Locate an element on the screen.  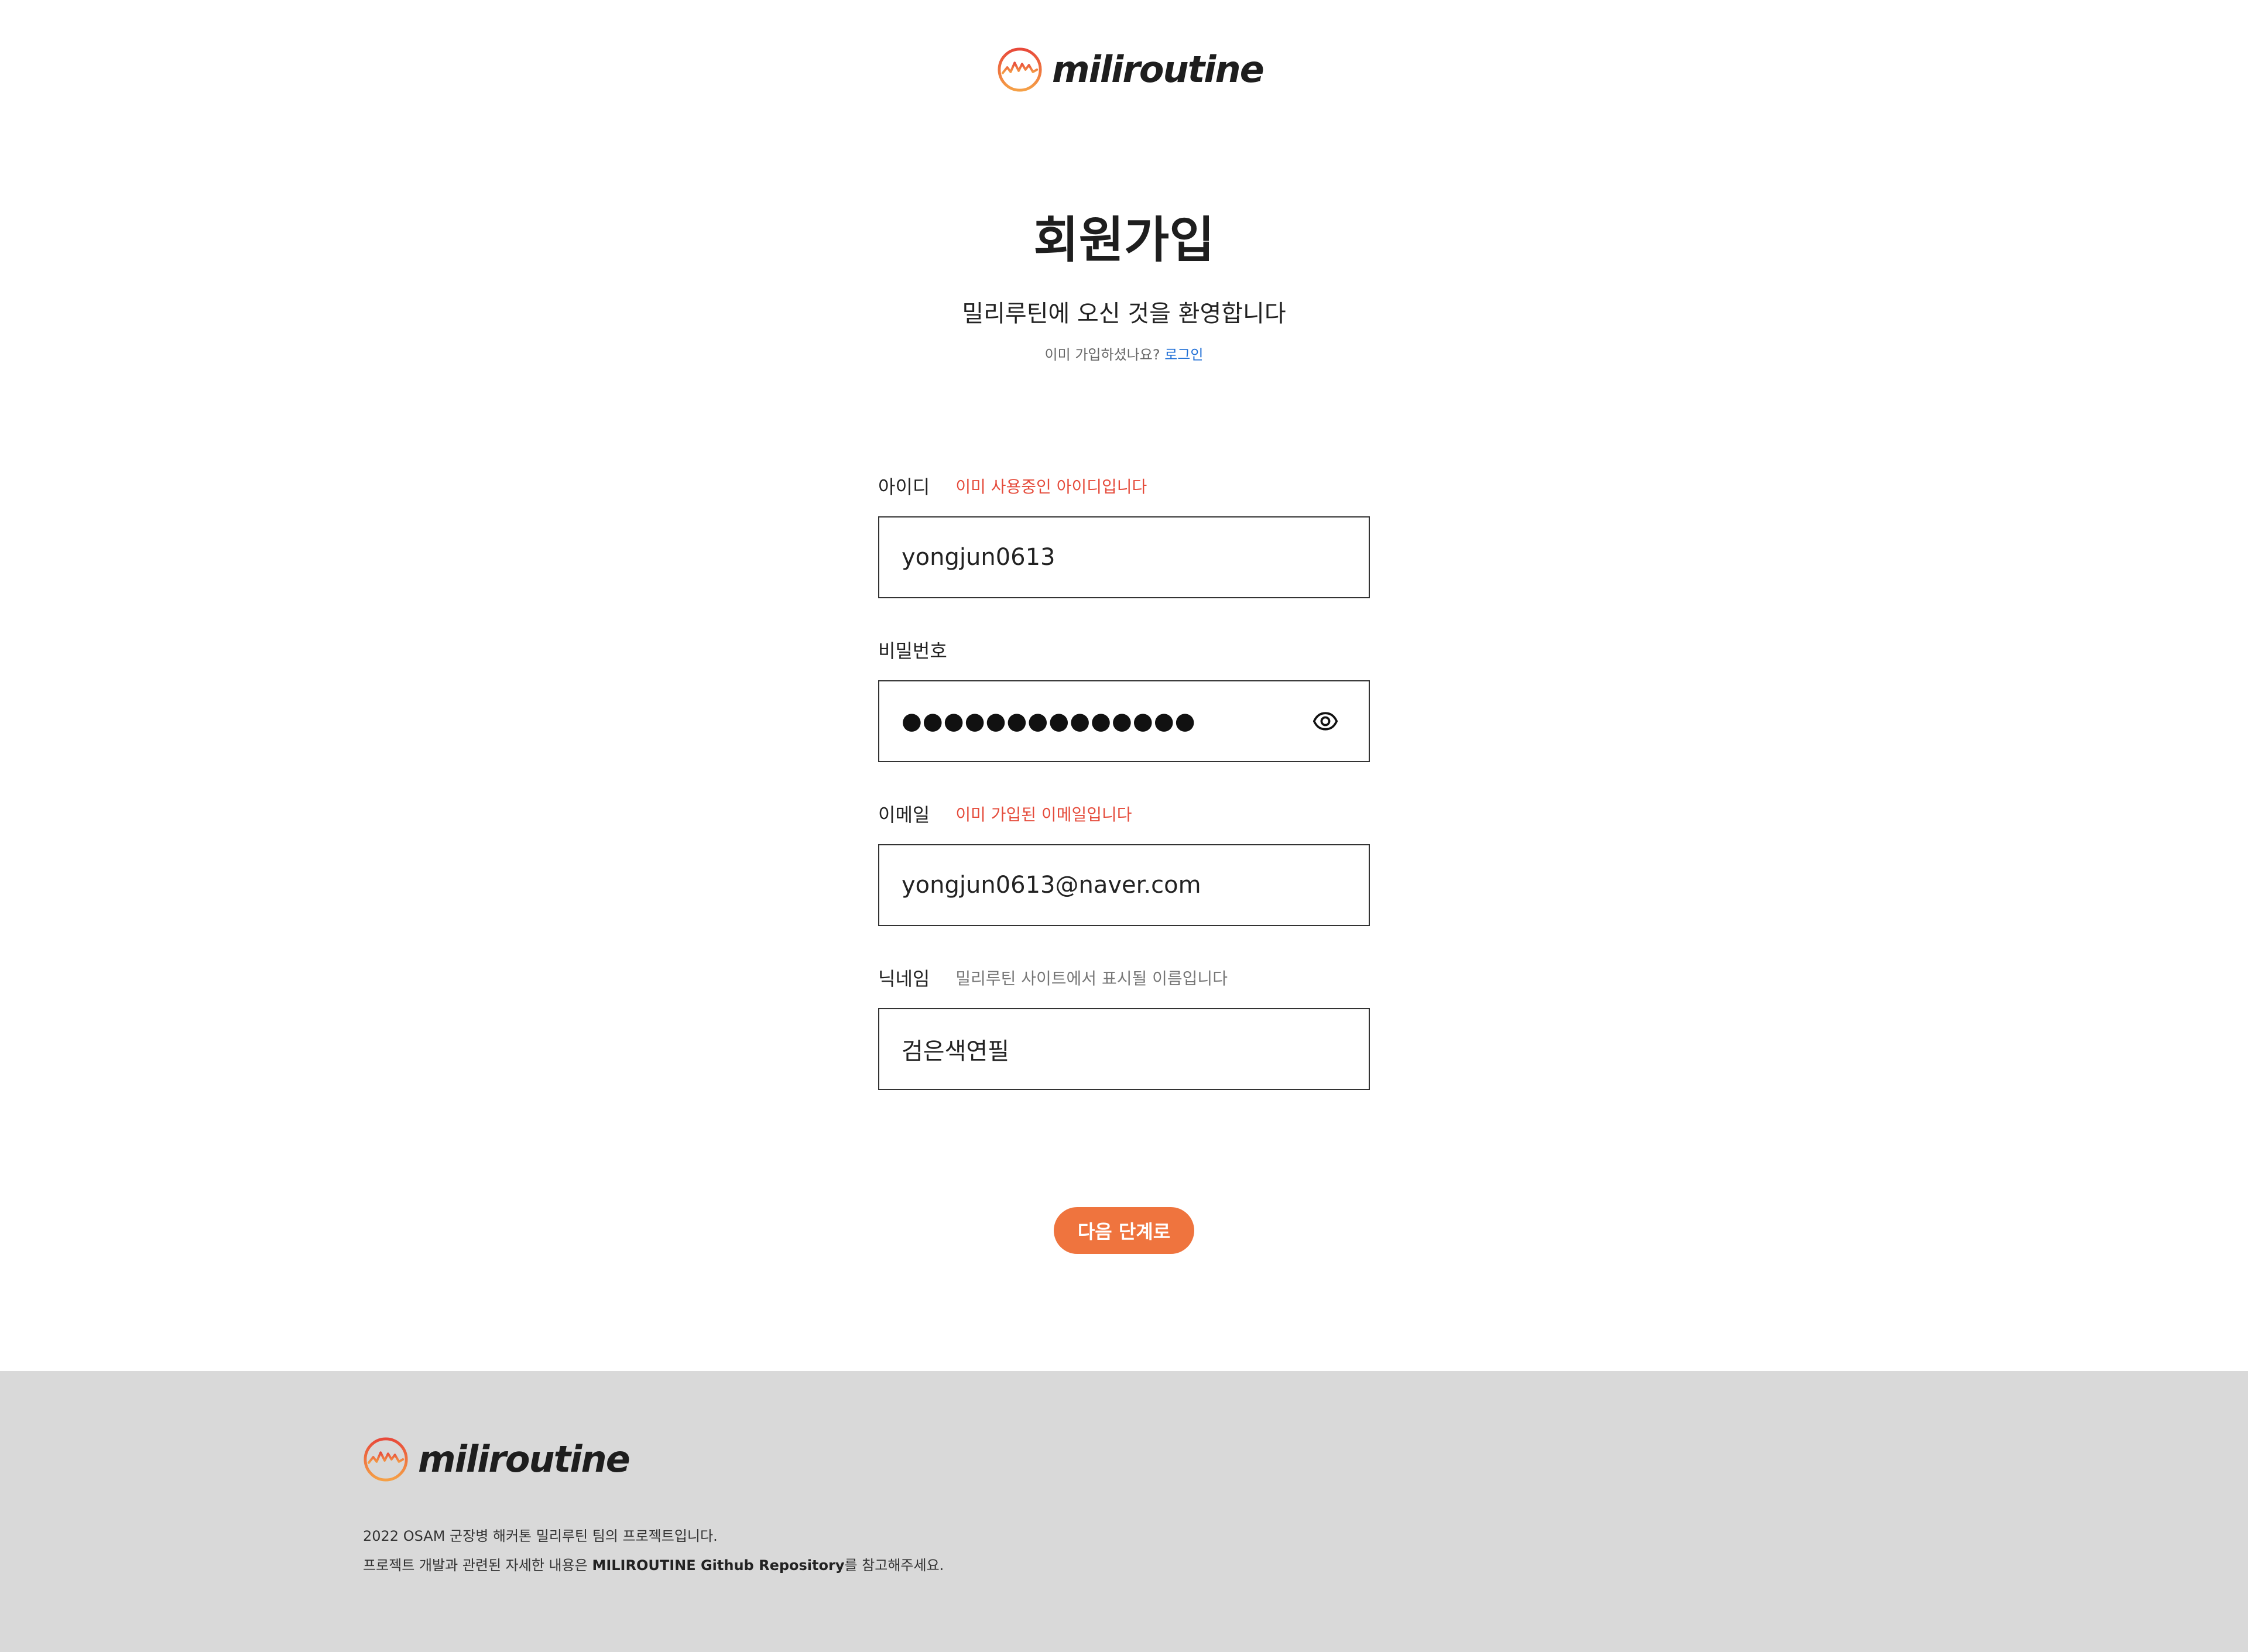
login-link: 로그인 is located at coordinates (1184, 355).